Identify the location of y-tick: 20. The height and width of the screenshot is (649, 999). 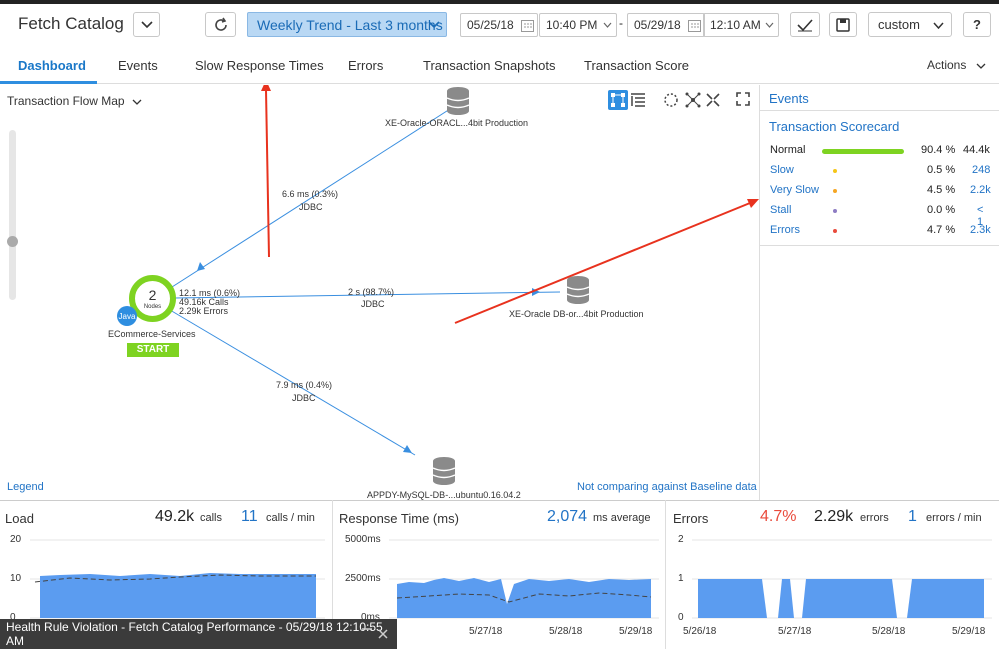
(16, 539).